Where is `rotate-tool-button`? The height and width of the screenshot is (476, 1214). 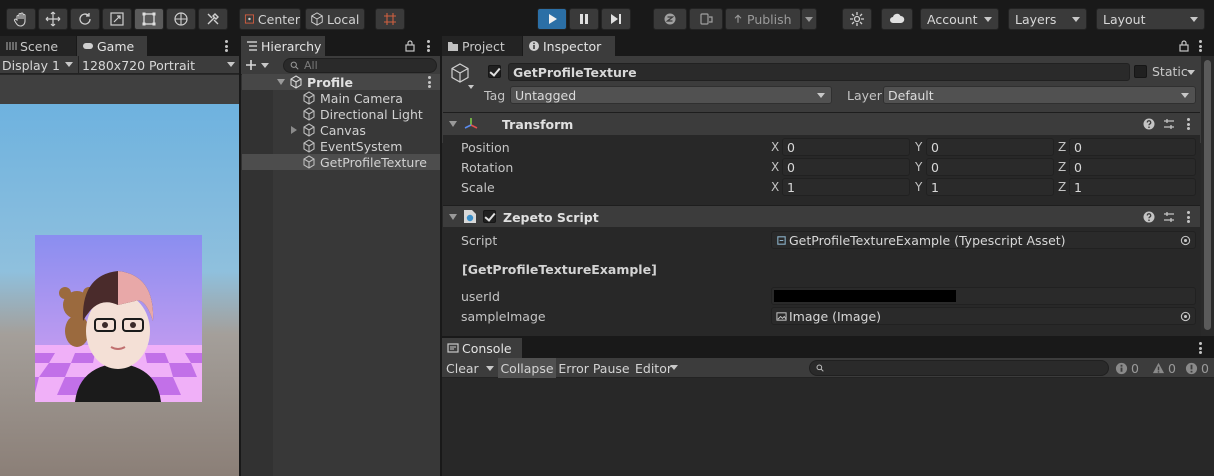 rotate-tool-button is located at coordinates (85, 19).